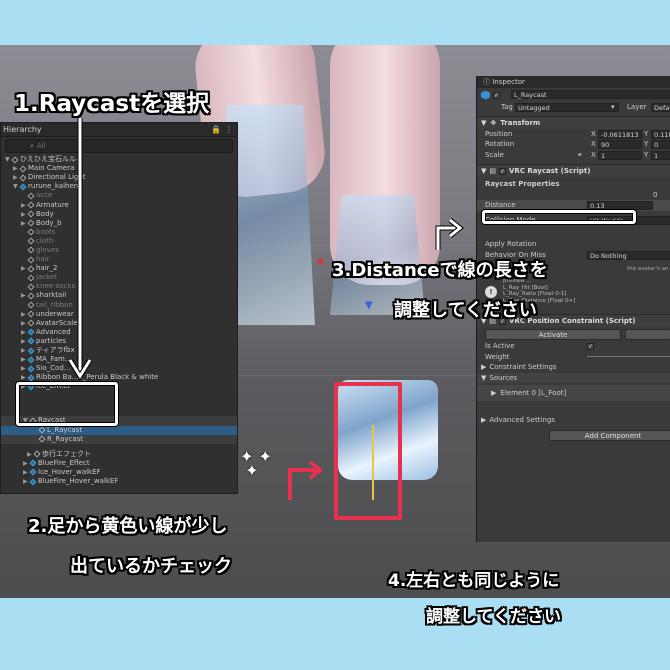 The image size is (670, 670). Describe the element at coordinates (151, 566) in the screenshot. I see `caption-step2-line2: 出ているかチェック` at that location.